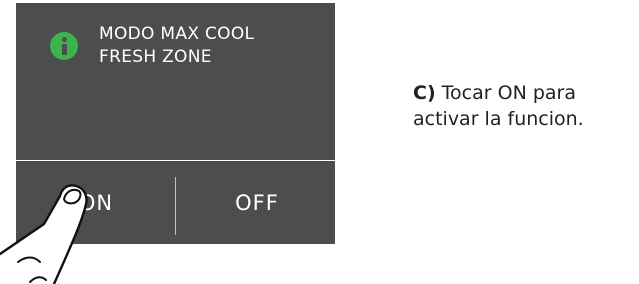  Describe the element at coordinates (177, 34) in the screenshot. I see `message-line-1: MODO MAX COOL` at that location.